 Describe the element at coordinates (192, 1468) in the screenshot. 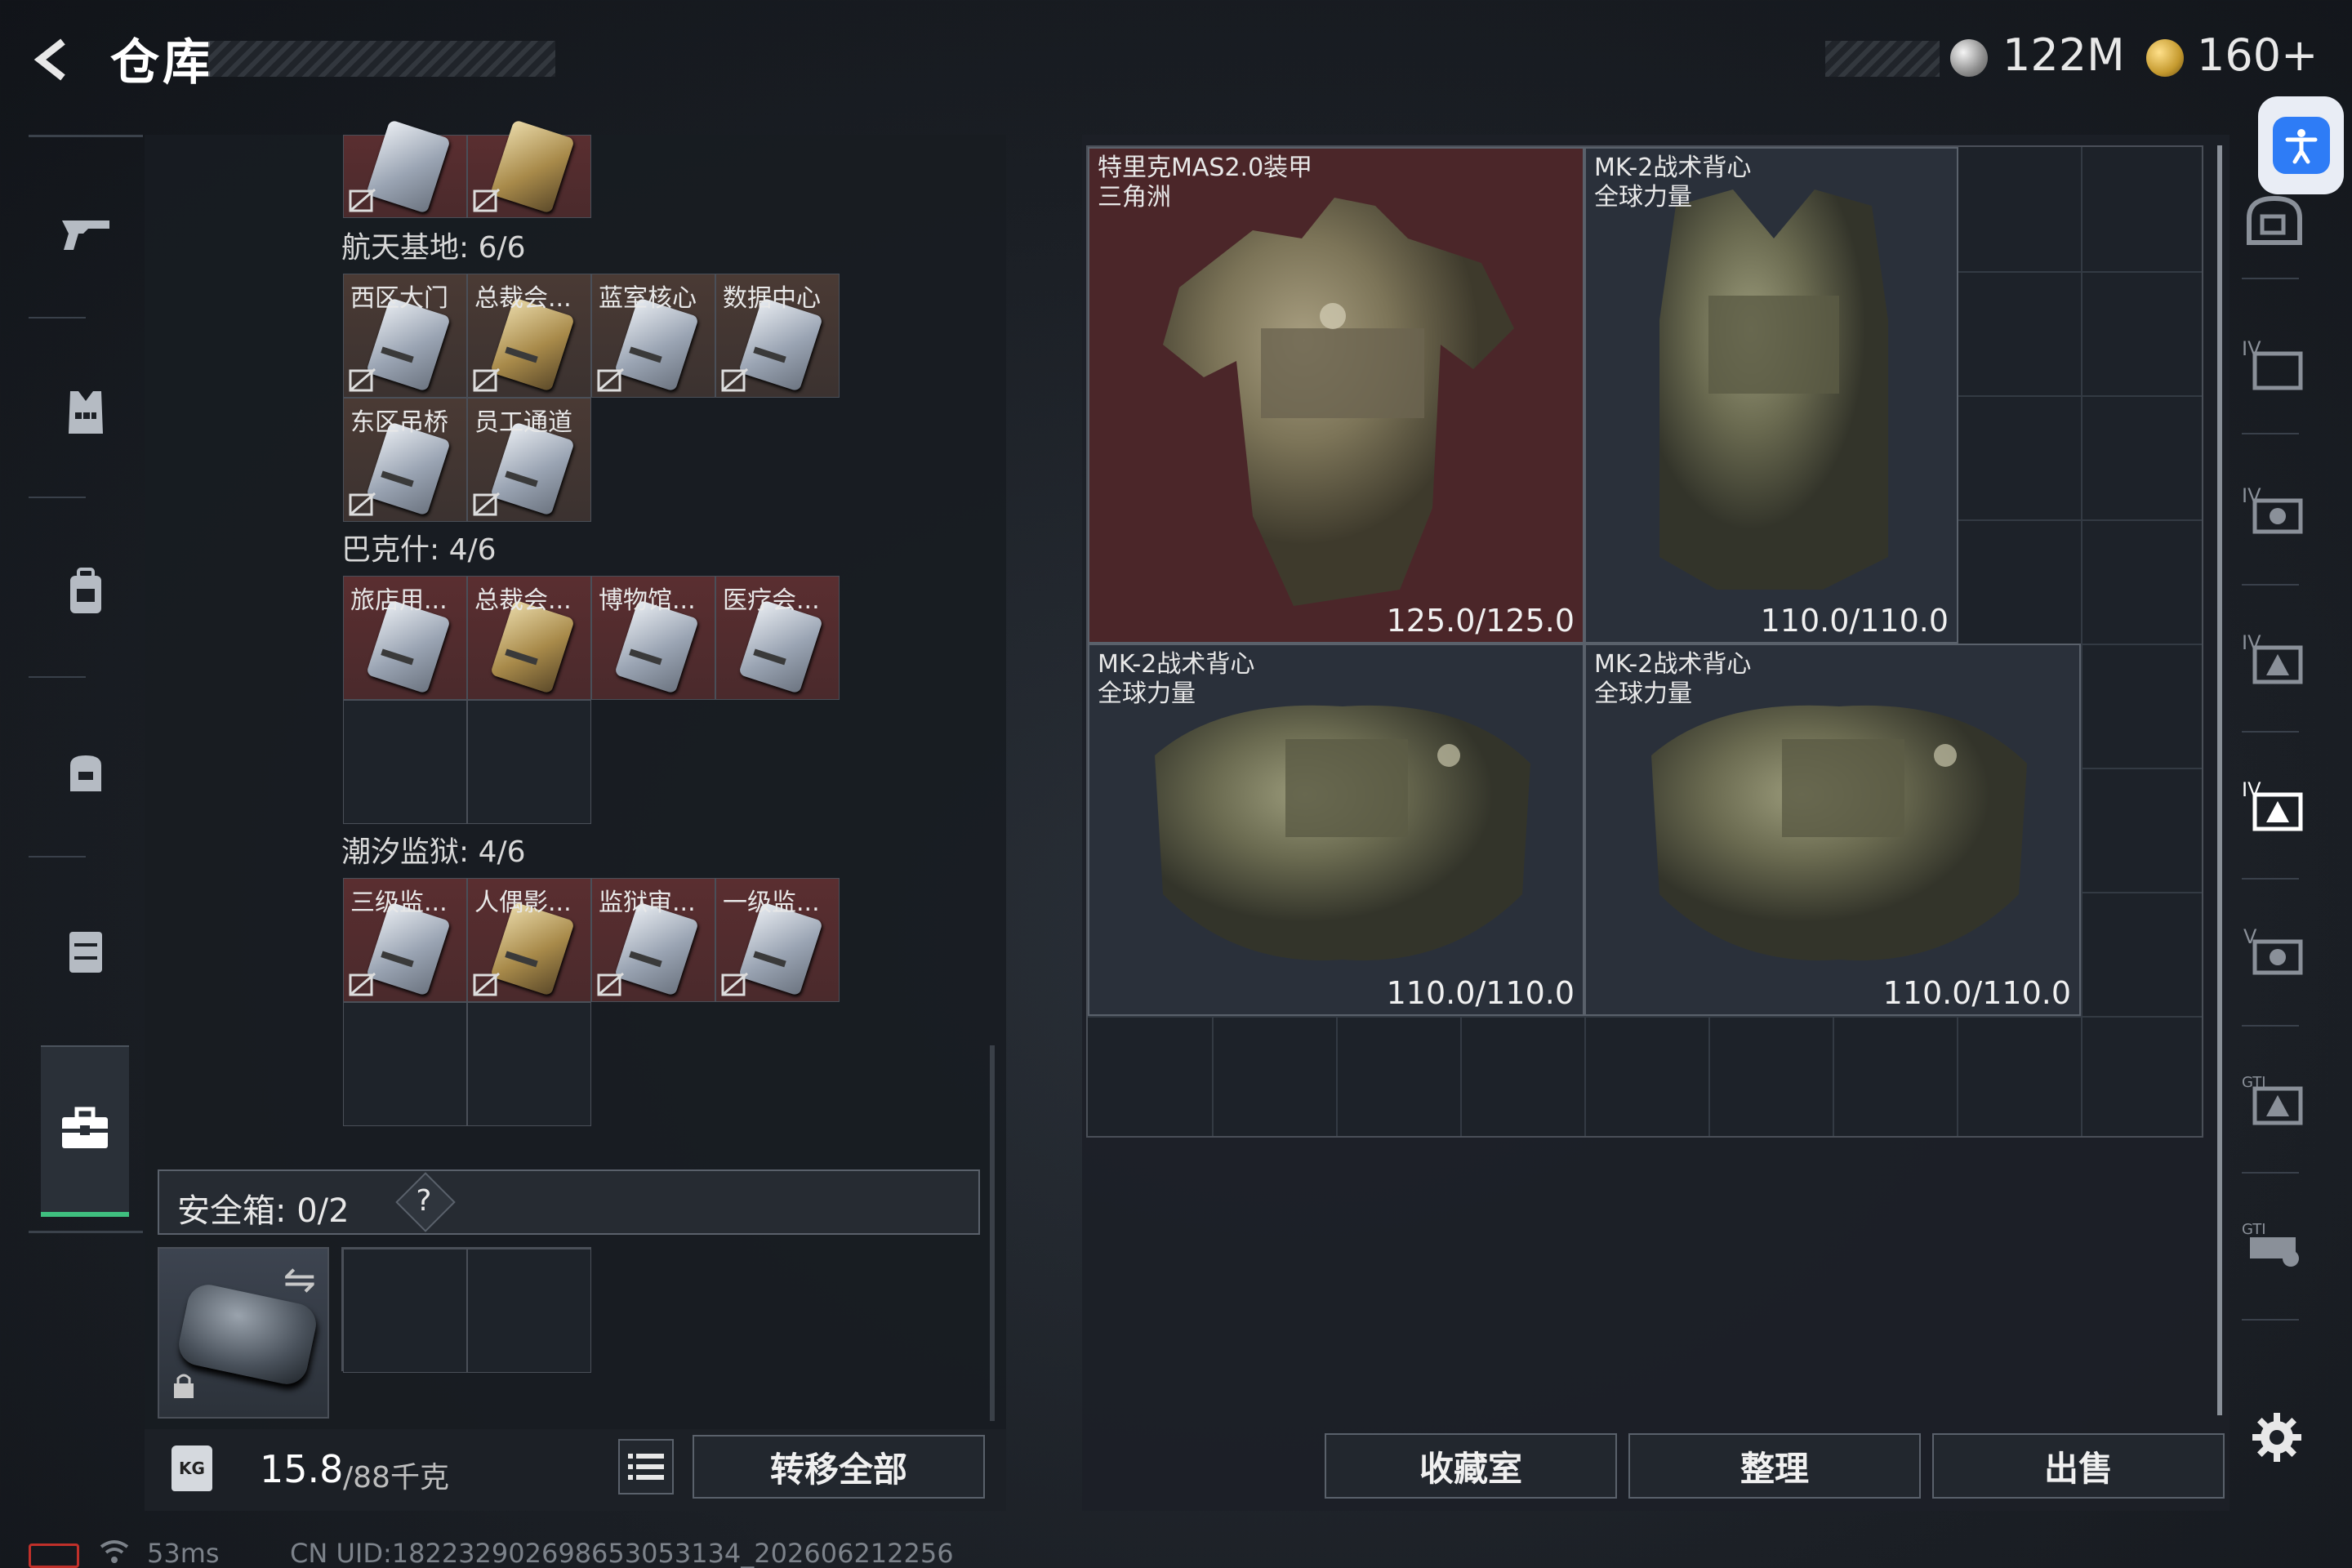

I see `weight-icon: KG` at that location.